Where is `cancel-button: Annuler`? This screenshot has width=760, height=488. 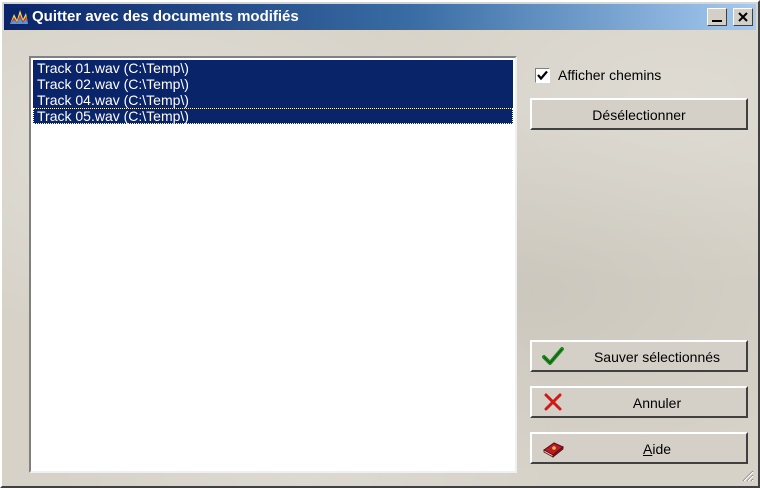 cancel-button: Annuler is located at coordinates (639, 402).